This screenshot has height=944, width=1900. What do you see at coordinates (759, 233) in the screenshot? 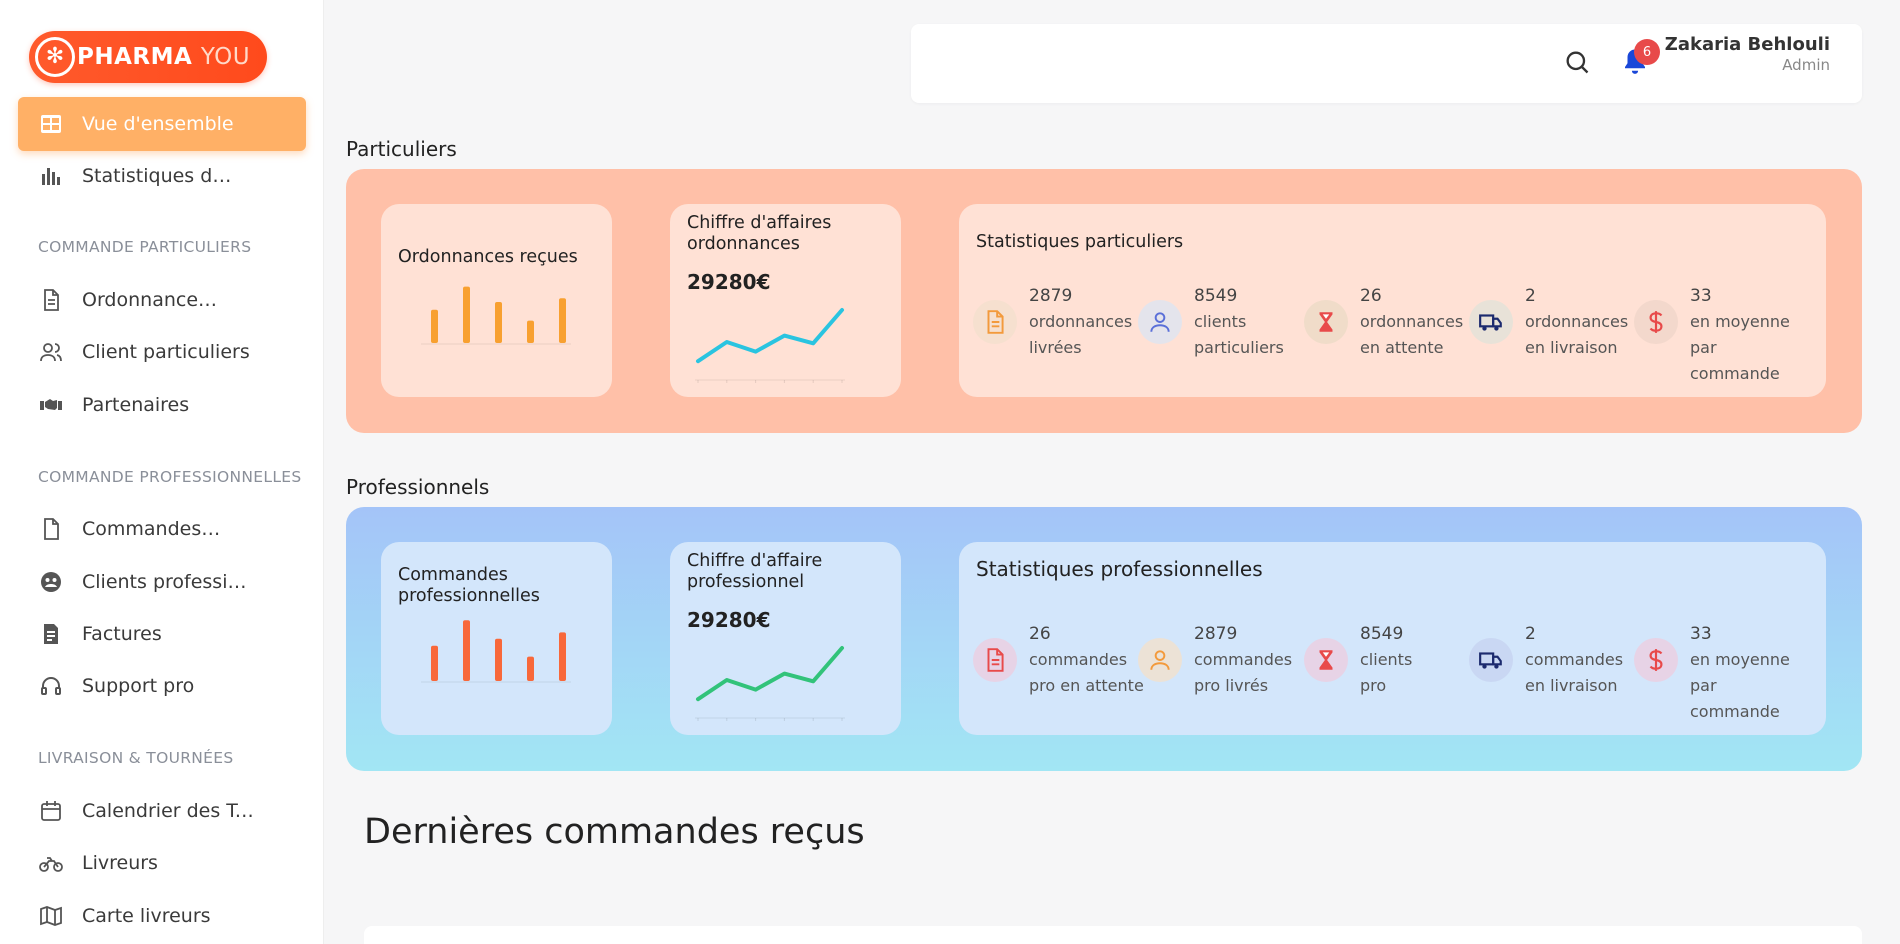
I see `card-title: Chiffre d'affaires ordonnances` at bounding box center [759, 233].